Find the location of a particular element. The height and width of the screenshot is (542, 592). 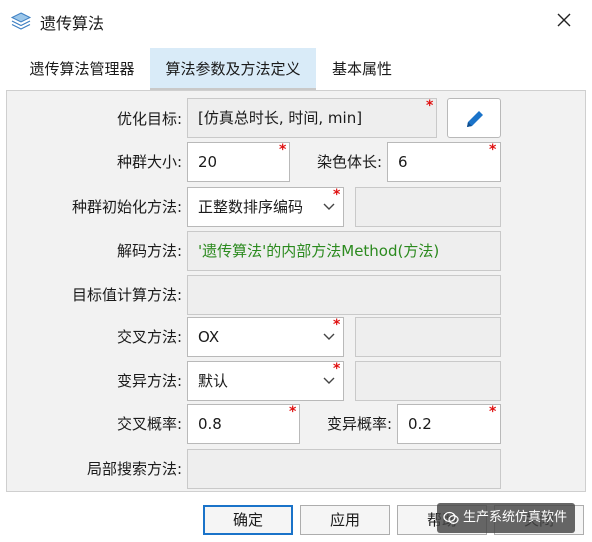

pencil-icon is located at coordinates (475, 119).